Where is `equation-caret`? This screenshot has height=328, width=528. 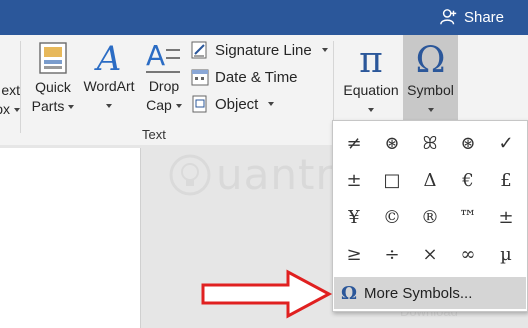 equation-caret is located at coordinates (371, 109).